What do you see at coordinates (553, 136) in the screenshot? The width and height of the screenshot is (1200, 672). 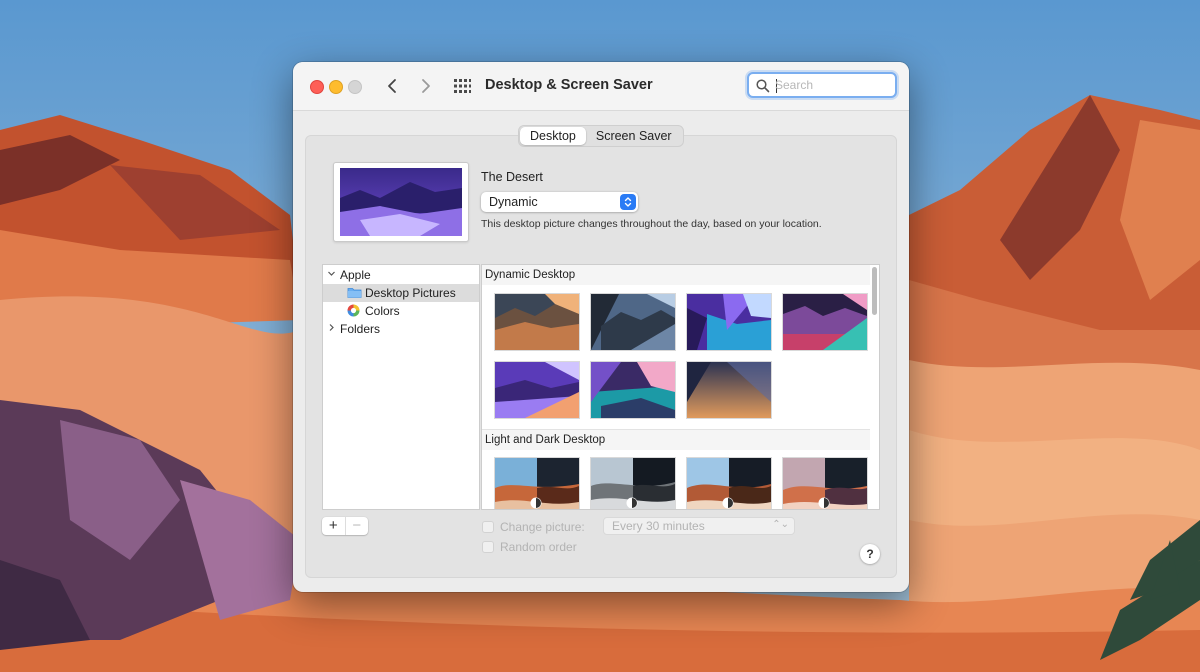 I see `tab-desktop: Desktop` at bounding box center [553, 136].